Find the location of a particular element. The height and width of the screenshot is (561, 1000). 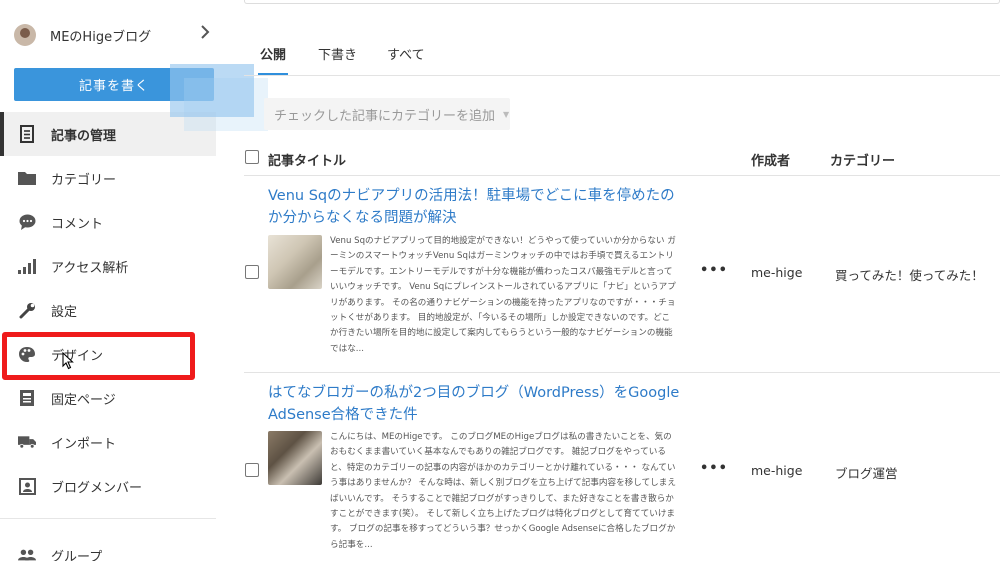

sidebar-item-categories: カテゴリー is located at coordinates (108, 178).